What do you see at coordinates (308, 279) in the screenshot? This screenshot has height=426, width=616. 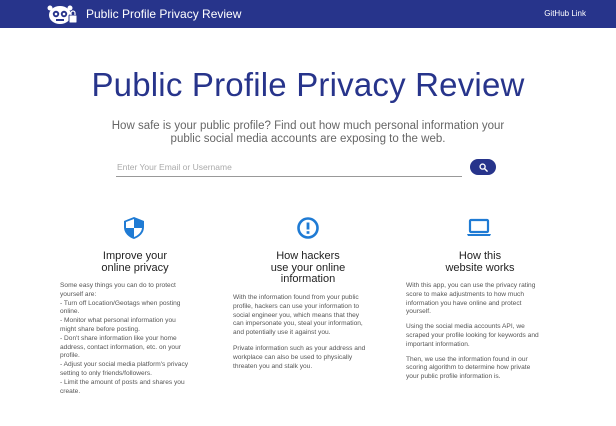 I see `title-line: information` at bounding box center [308, 279].